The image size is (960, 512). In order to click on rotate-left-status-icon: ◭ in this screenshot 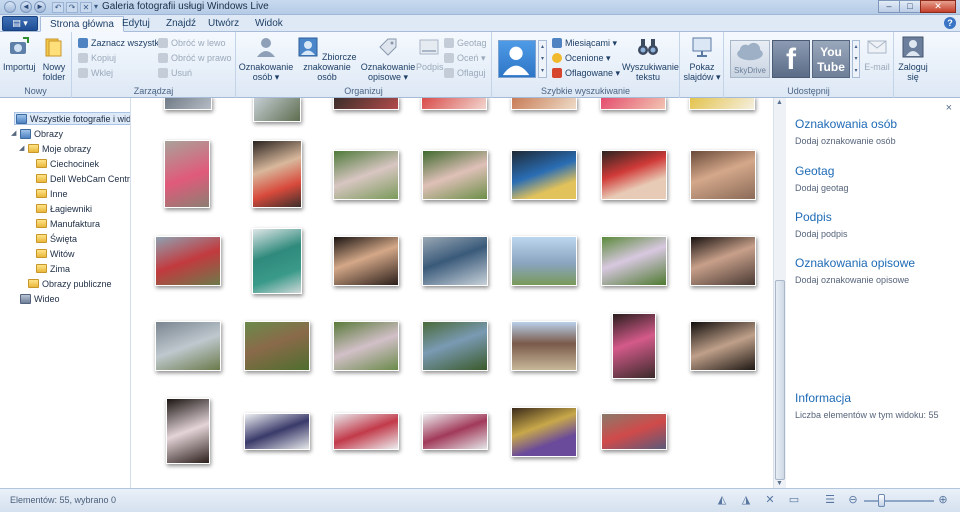, I will do `click(722, 500)`.